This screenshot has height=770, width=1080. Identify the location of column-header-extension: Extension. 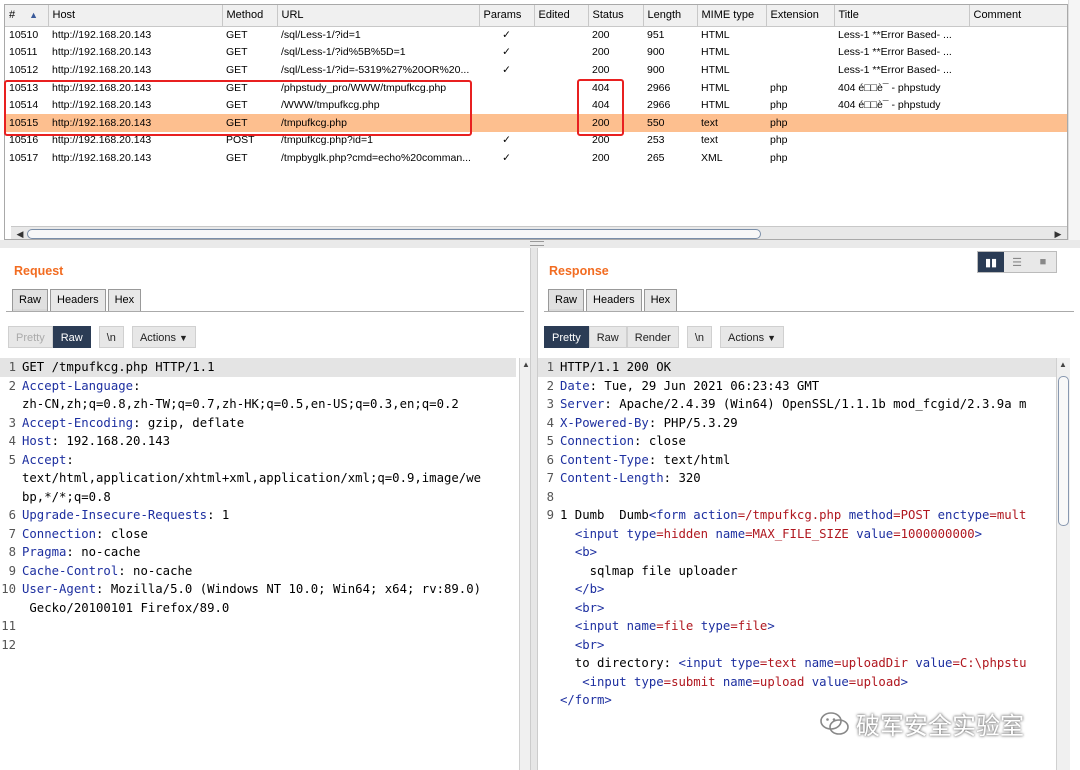
(800, 16).